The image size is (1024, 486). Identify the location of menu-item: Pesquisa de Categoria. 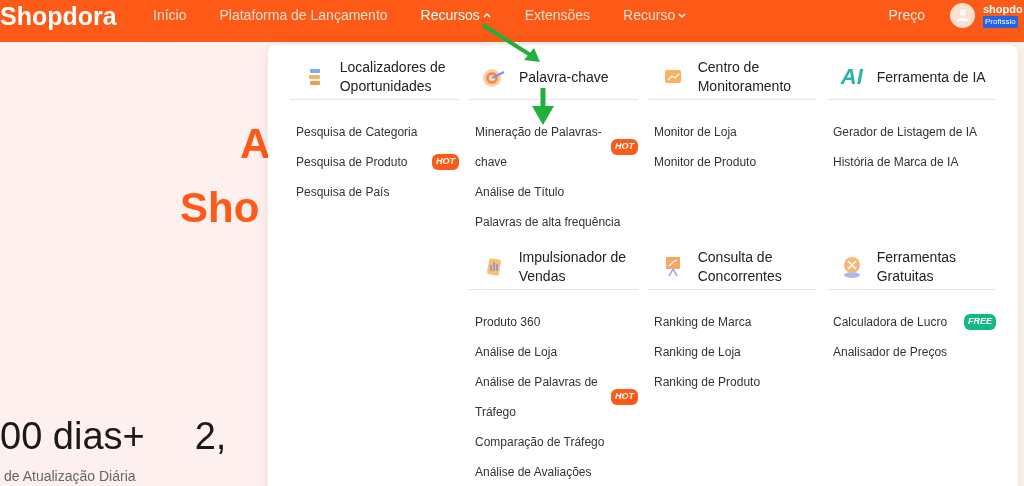
(374, 132).